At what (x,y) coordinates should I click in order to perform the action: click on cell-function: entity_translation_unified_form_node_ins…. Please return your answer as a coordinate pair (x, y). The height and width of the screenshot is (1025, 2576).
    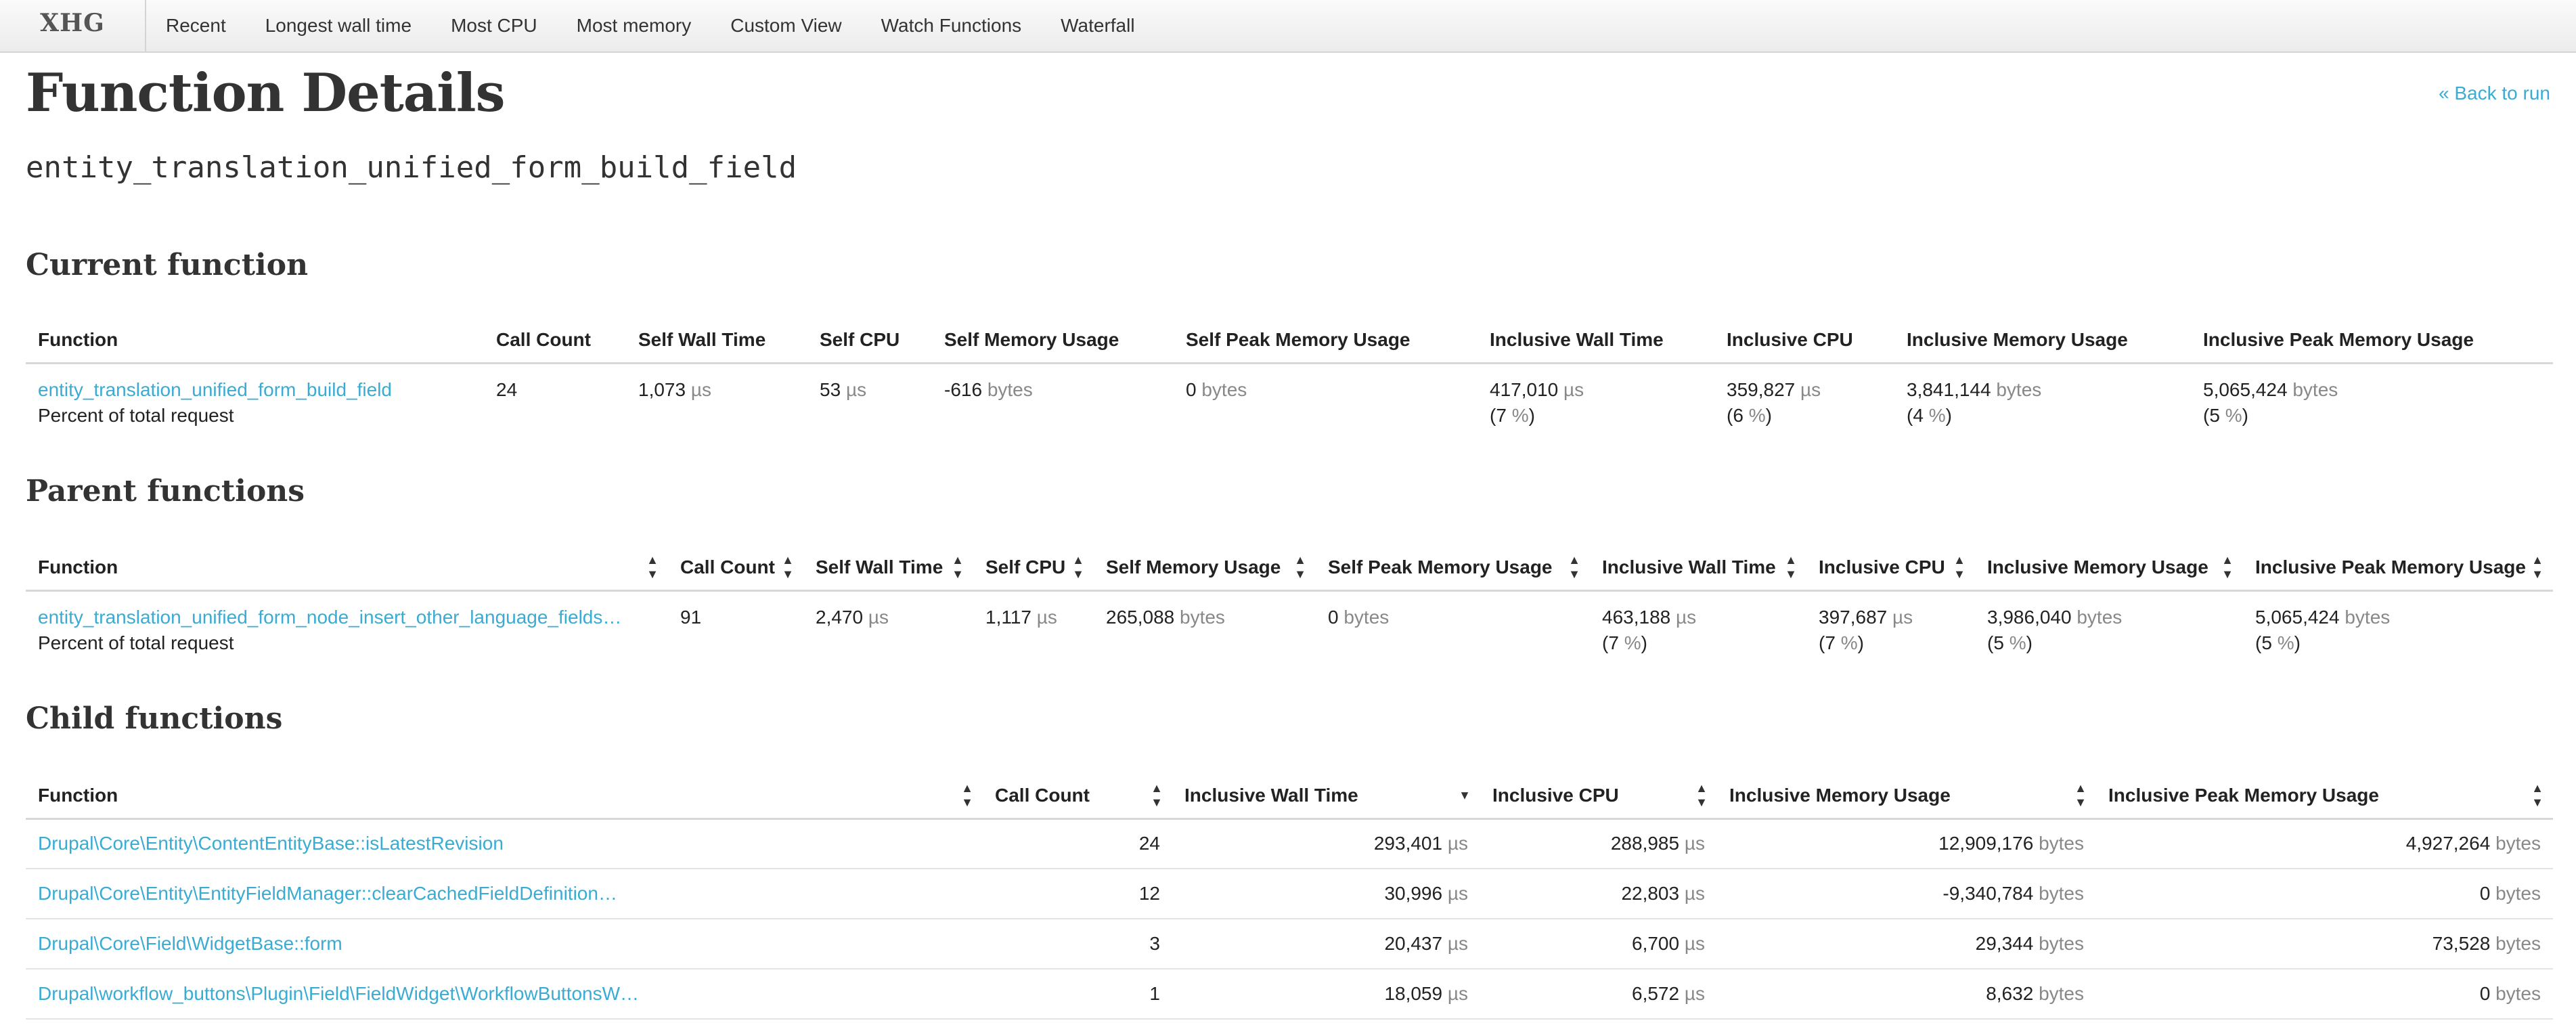
    Looking at the image, I should click on (347, 625).